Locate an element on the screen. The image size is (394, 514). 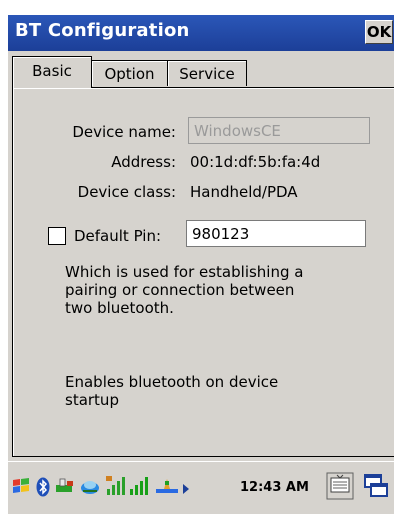
tab-option: Option is located at coordinates (129, 73).